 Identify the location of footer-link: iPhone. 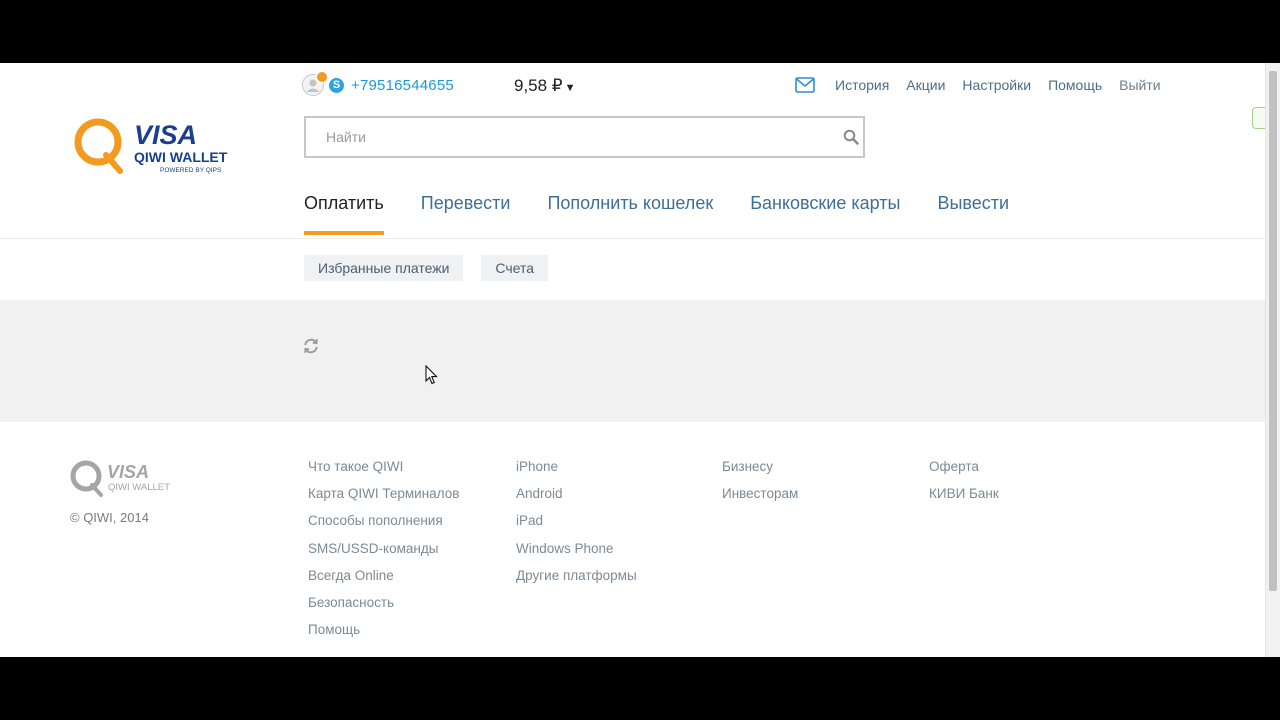
(576, 471).